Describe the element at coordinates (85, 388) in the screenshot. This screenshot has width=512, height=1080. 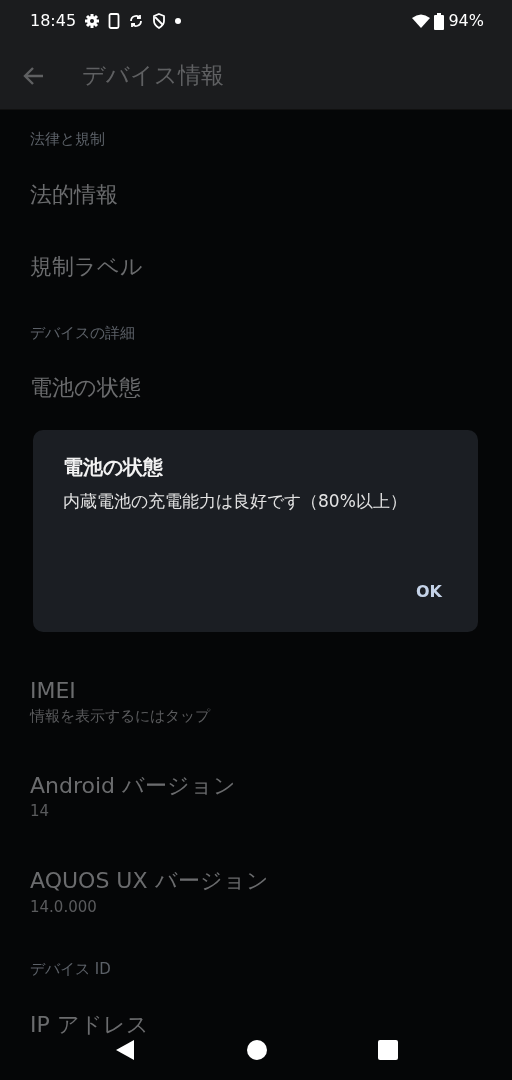
I see `setting-title: 電池の状態` at that location.